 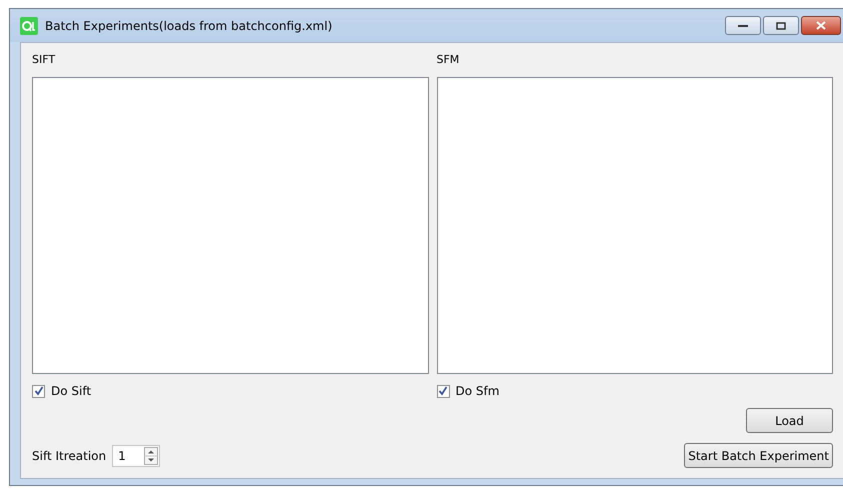 What do you see at coordinates (758, 455) in the screenshot?
I see `start-button: Start Batch Experiment` at bounding box center [758, 455].